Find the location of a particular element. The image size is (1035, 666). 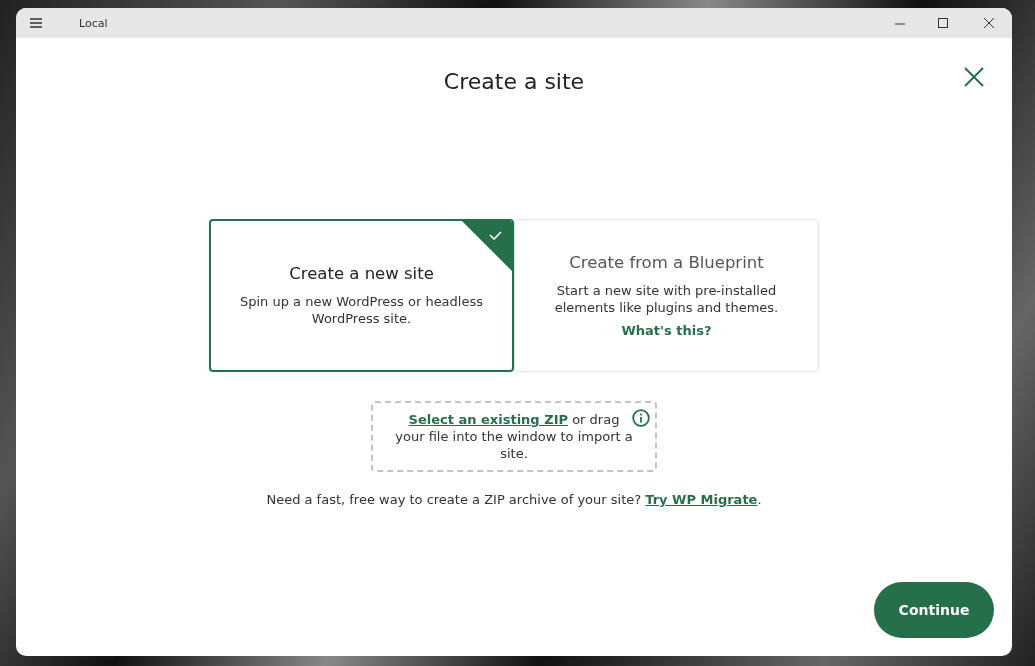

info-icon is located at coordinates (641, 418).